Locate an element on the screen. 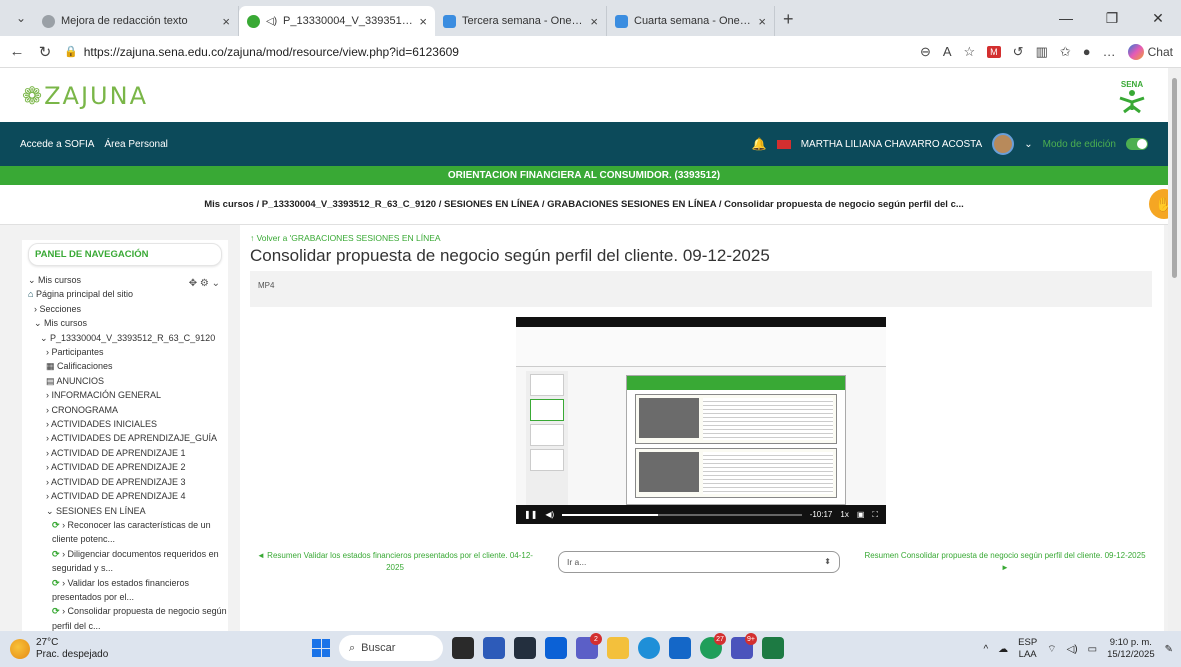  playback-speed-button: 1x is located at coordinates (844, 514).